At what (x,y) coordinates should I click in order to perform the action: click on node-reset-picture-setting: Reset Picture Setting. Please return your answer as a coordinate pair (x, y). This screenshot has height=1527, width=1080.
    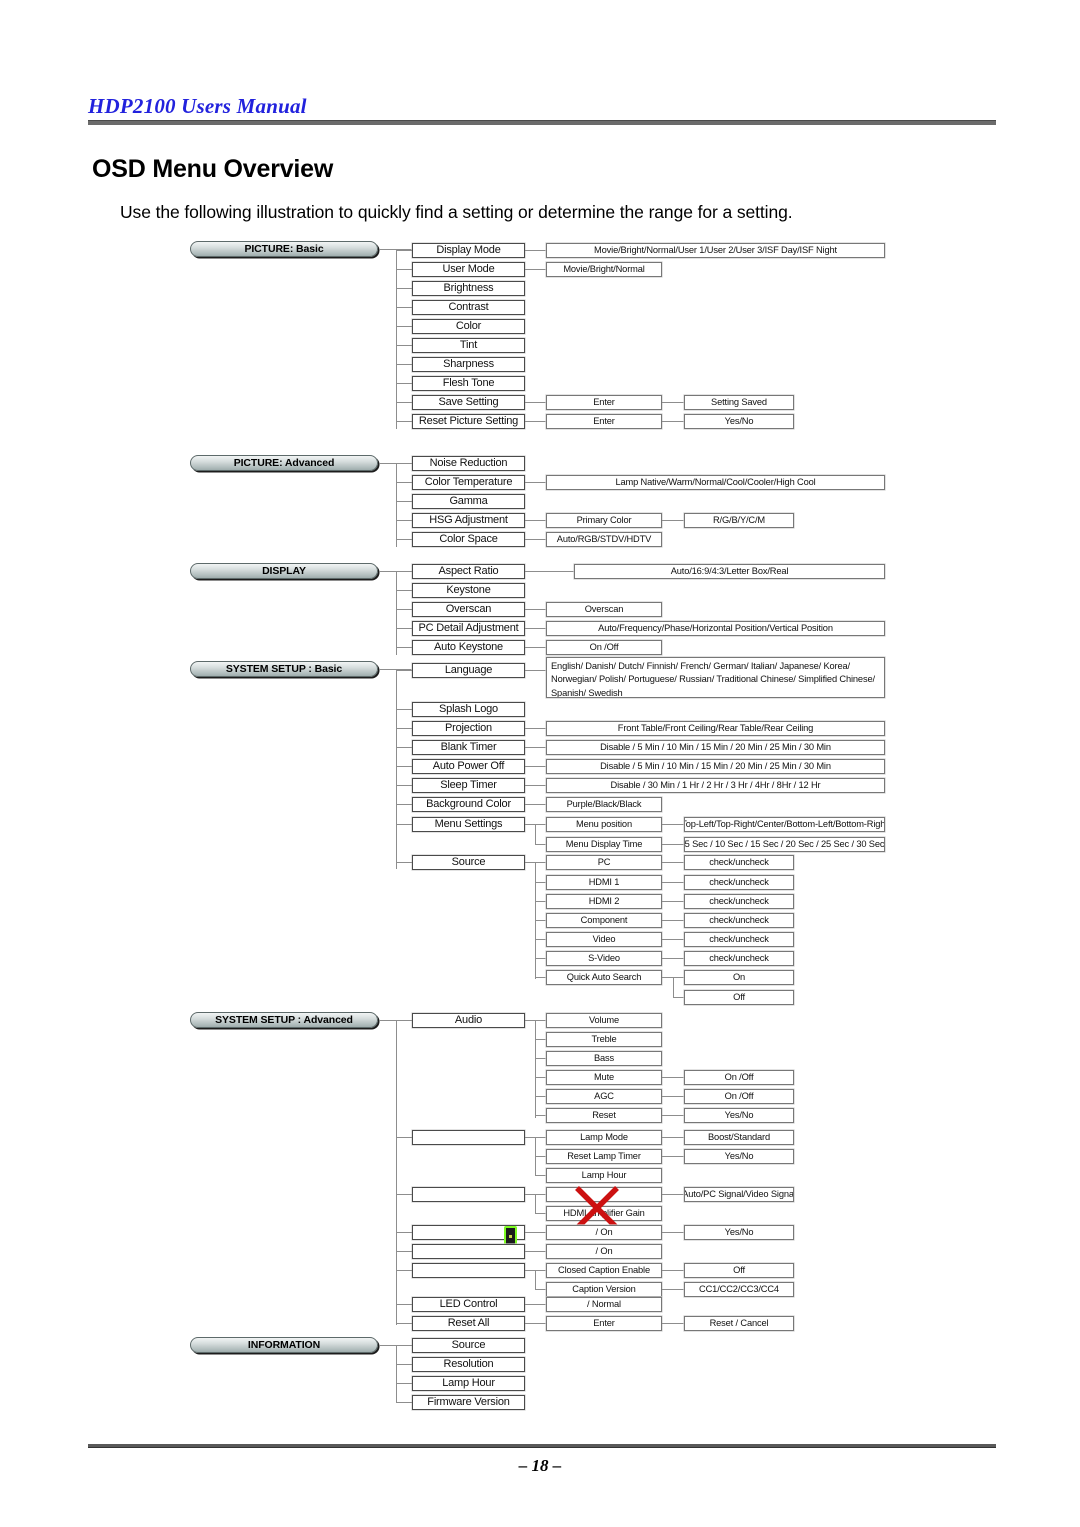
    Looking at the image, I should click on (468, 421).